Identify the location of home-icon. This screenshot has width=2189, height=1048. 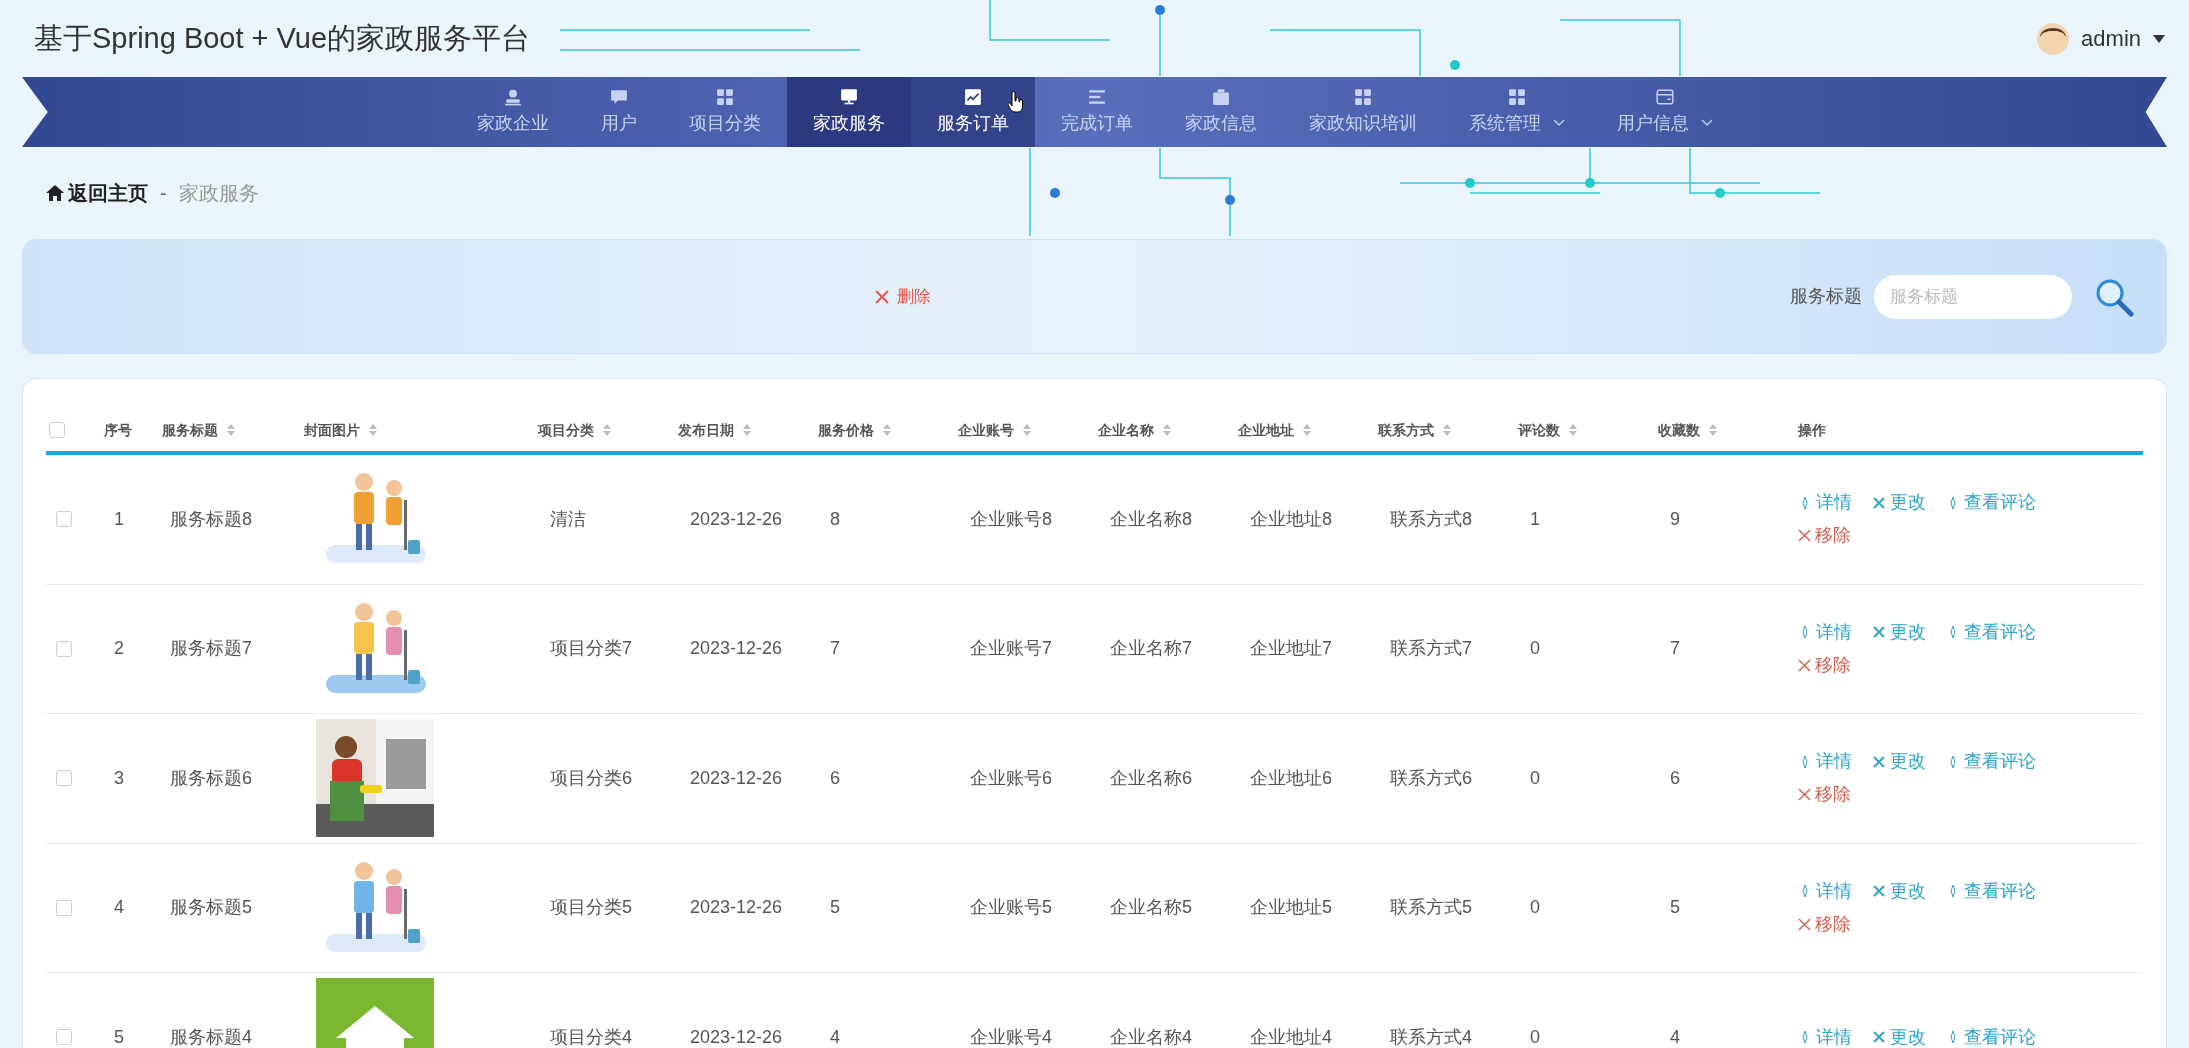
(55, 193).